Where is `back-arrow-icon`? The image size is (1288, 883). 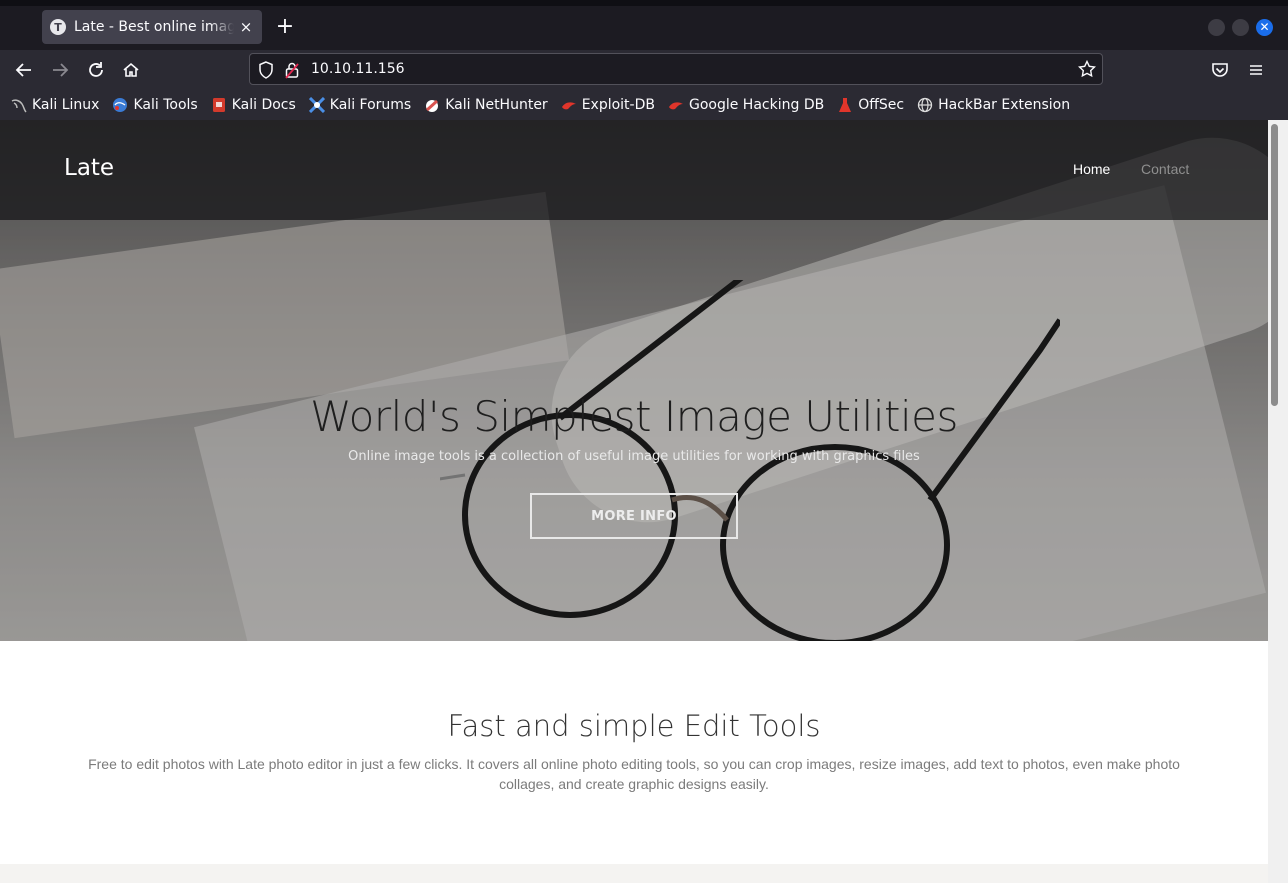 back-arrow-icon is located at coordinates (23, 70).